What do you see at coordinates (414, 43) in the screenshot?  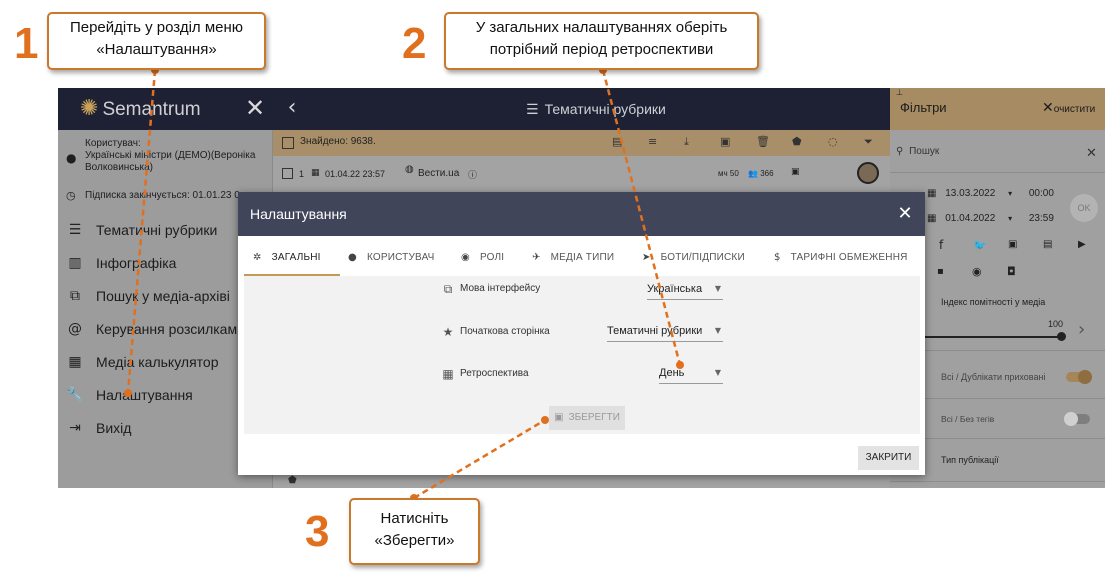 I see `step-number-2: 2` at bounding box center [414, 43].